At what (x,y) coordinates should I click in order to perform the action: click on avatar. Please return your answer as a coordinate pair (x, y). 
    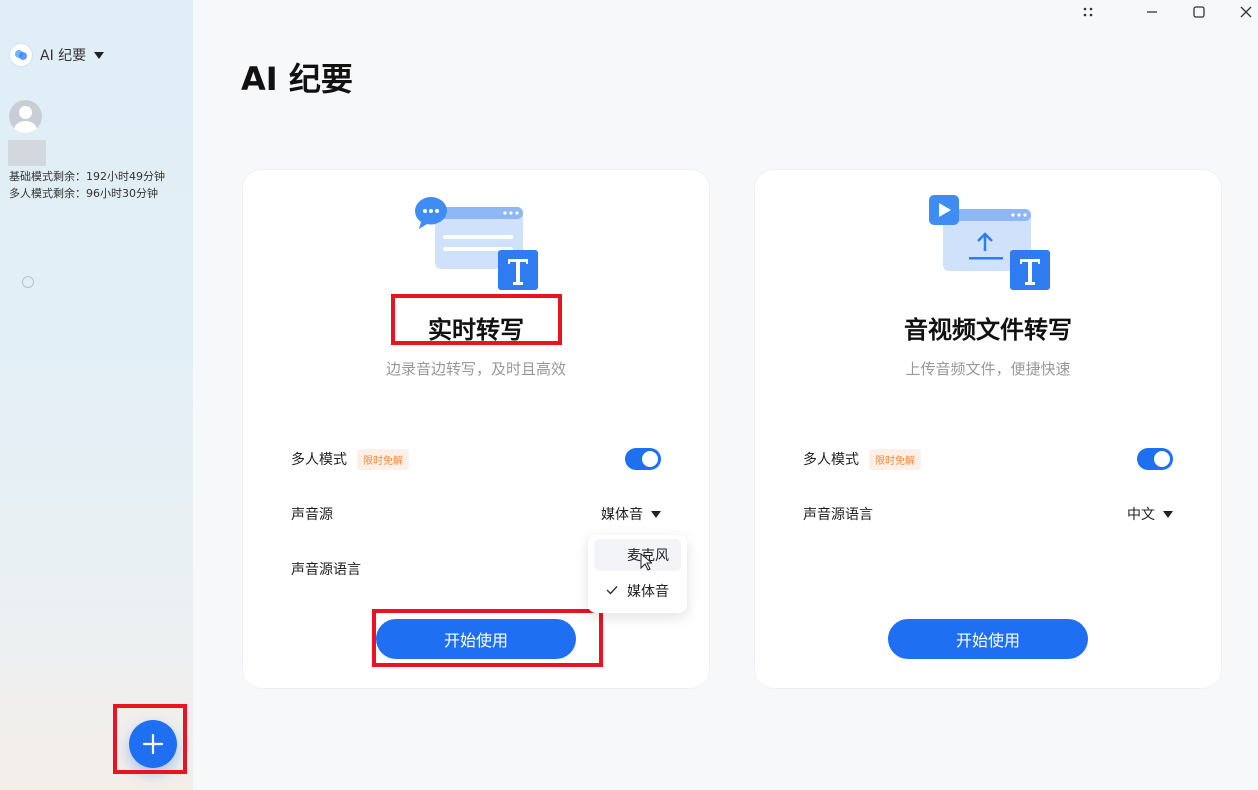
    Looking at the image, I should click on (25, 116).